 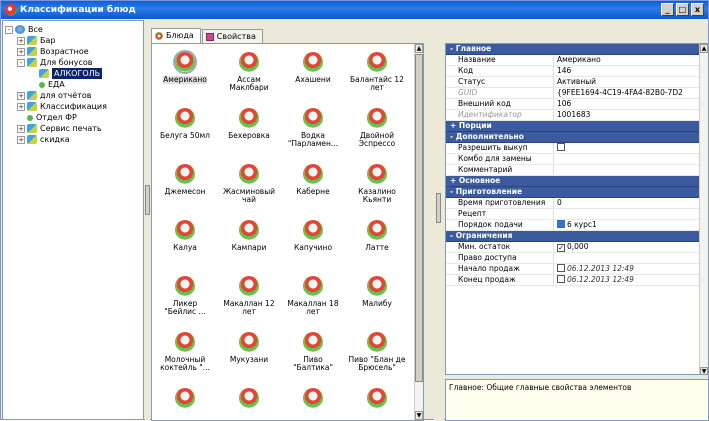 I want to click on property-row: Время приготовления 0, so click(x=573, y=203).